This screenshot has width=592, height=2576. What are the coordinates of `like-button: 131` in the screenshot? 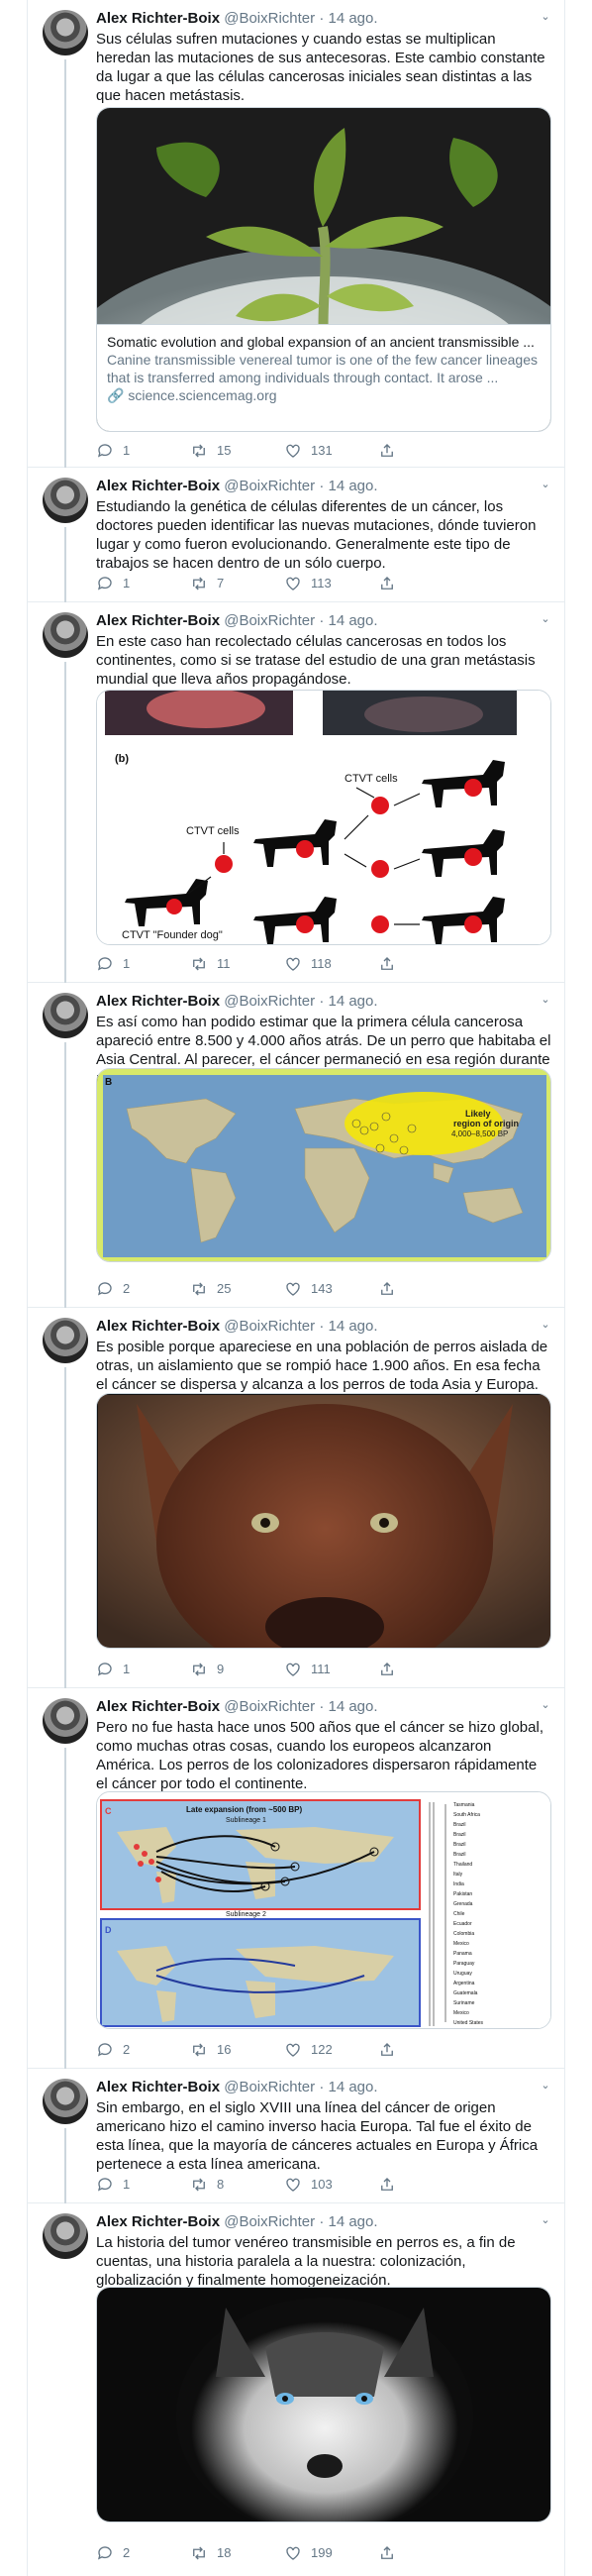 It's located at (308, 451).